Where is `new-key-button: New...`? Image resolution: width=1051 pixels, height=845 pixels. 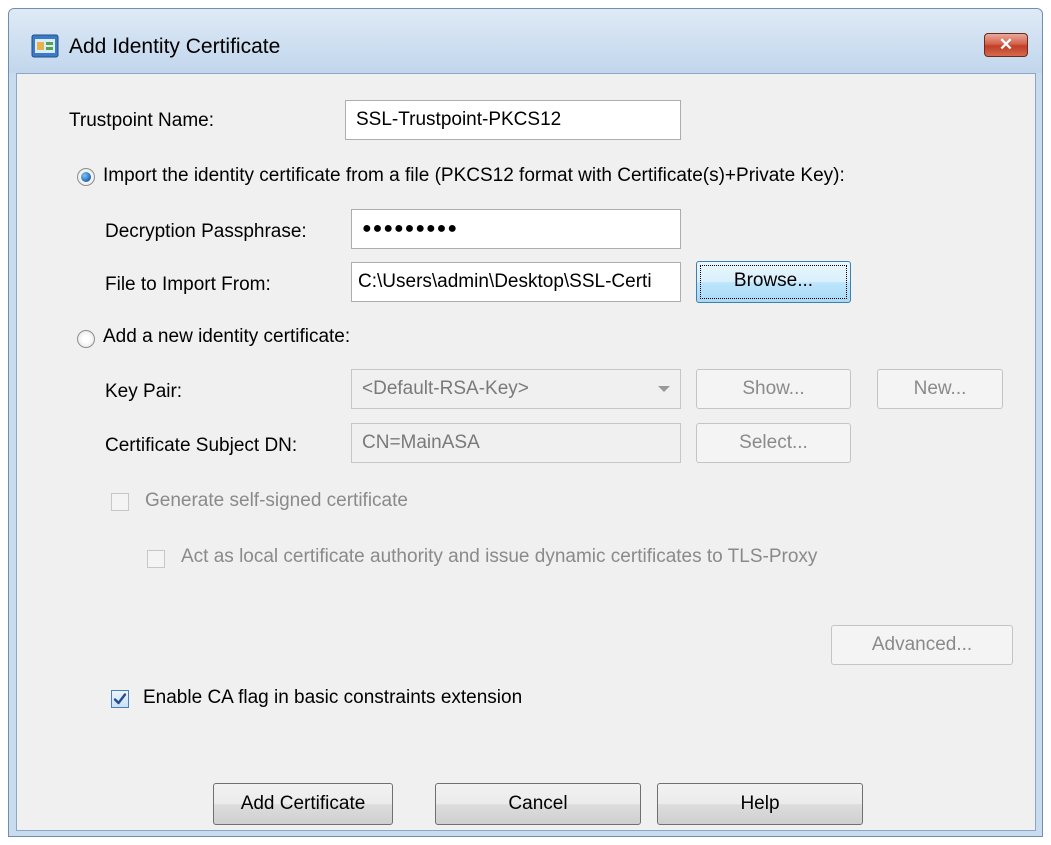
new-key-button: New... is located at coordinates (940, 389).